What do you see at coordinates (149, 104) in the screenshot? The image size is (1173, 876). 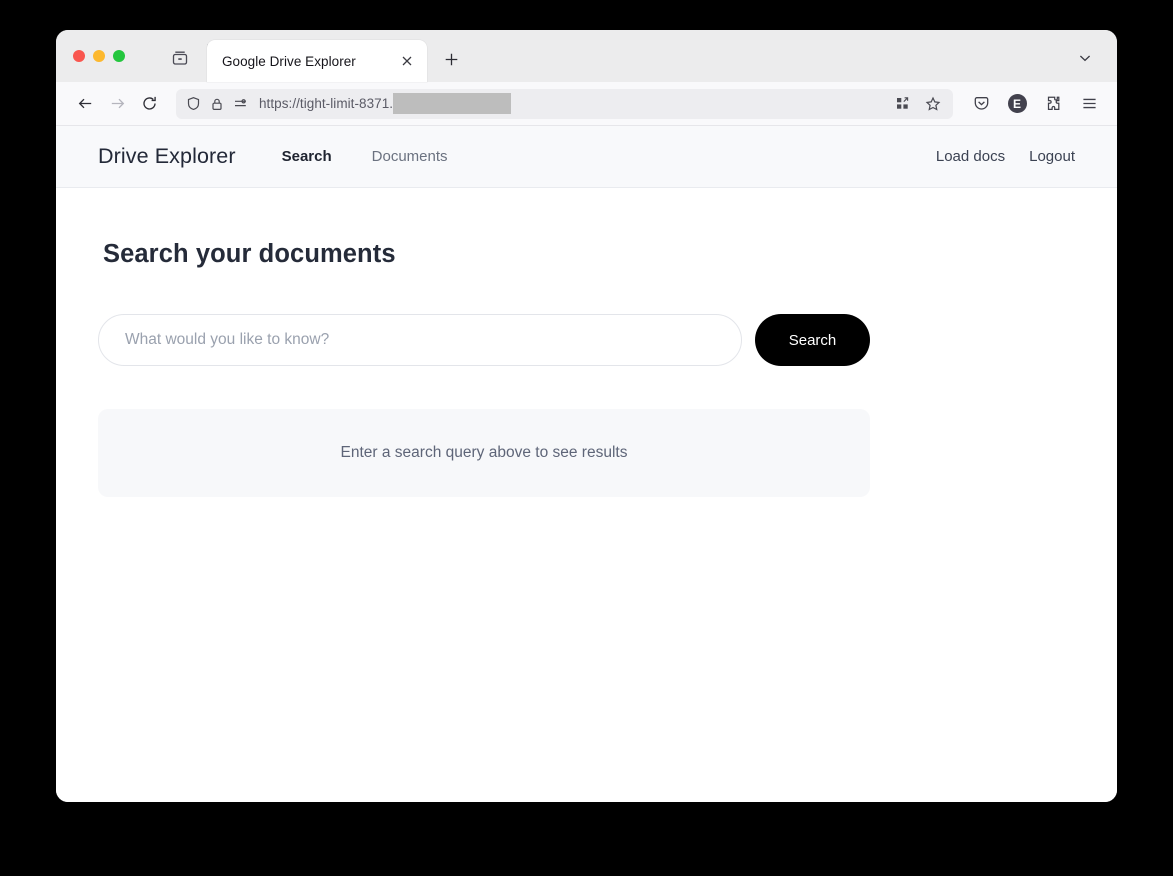 I see `reload-icon` at bounding box center [149, 104].